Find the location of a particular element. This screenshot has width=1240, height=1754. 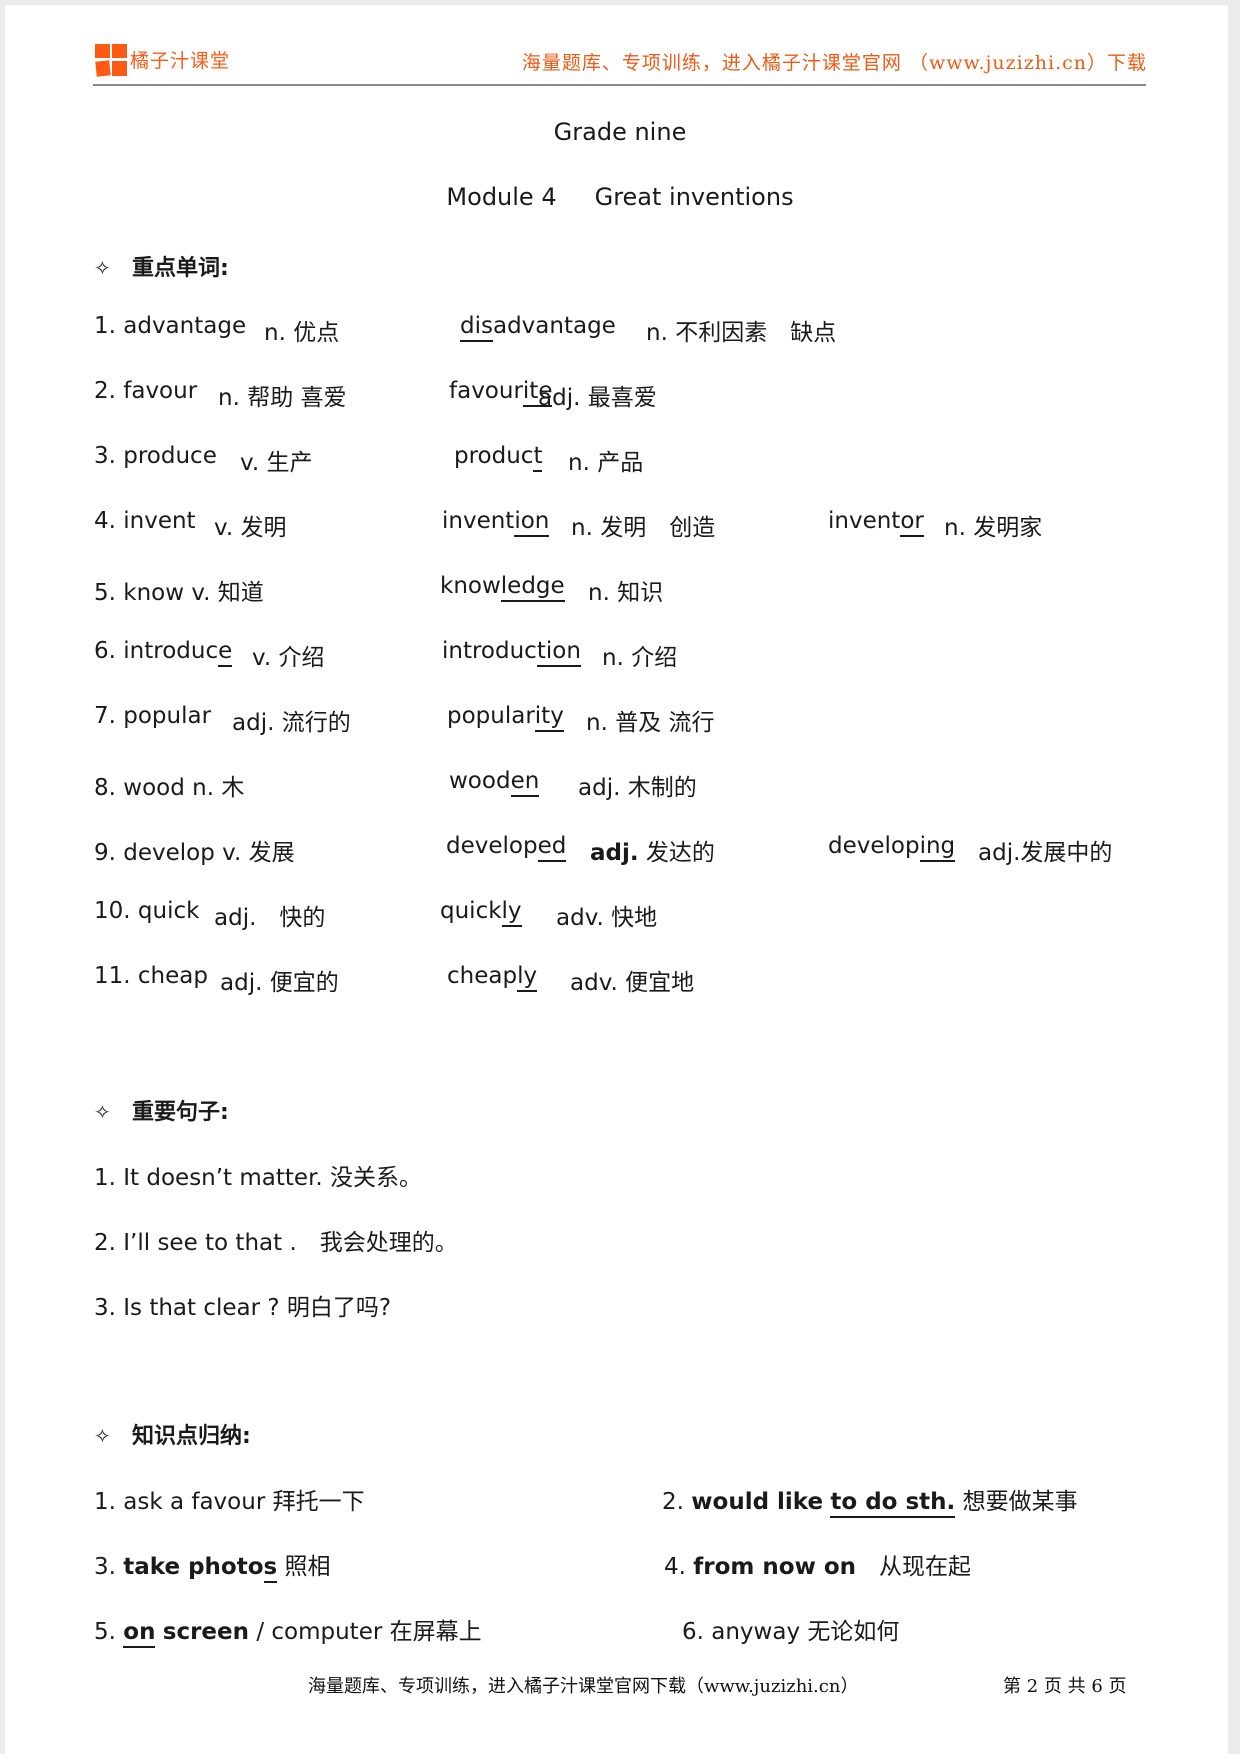

vocab-base-word: 7. popular is located at coordinates (153, 716).